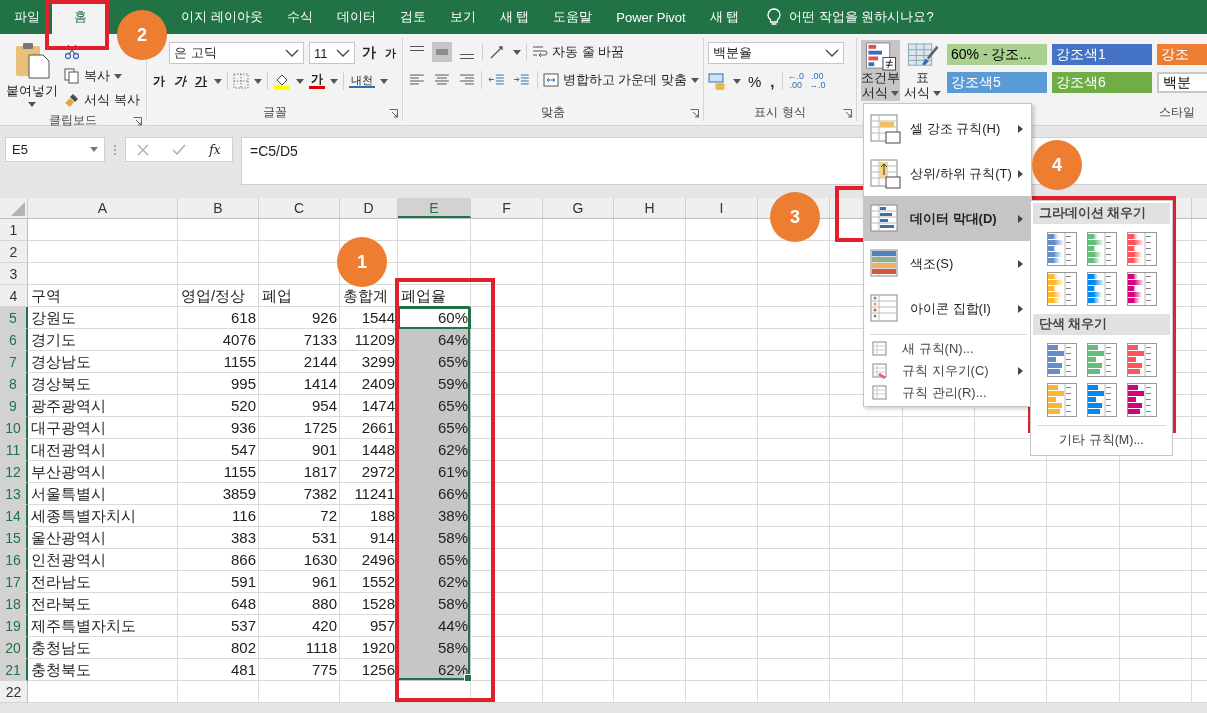 The image size is (1207, 713). I want to click on column-header: H, so click(650, 208).